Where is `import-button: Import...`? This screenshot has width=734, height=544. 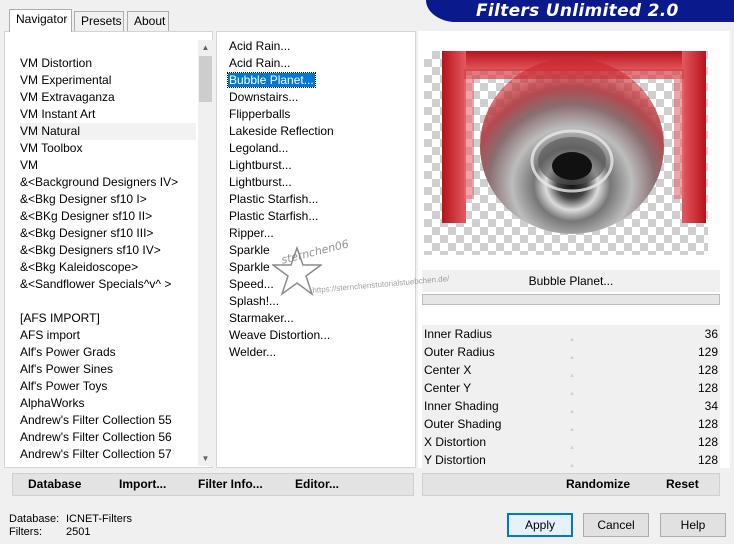 import-button: Import... is located at coordinates (142, 484).